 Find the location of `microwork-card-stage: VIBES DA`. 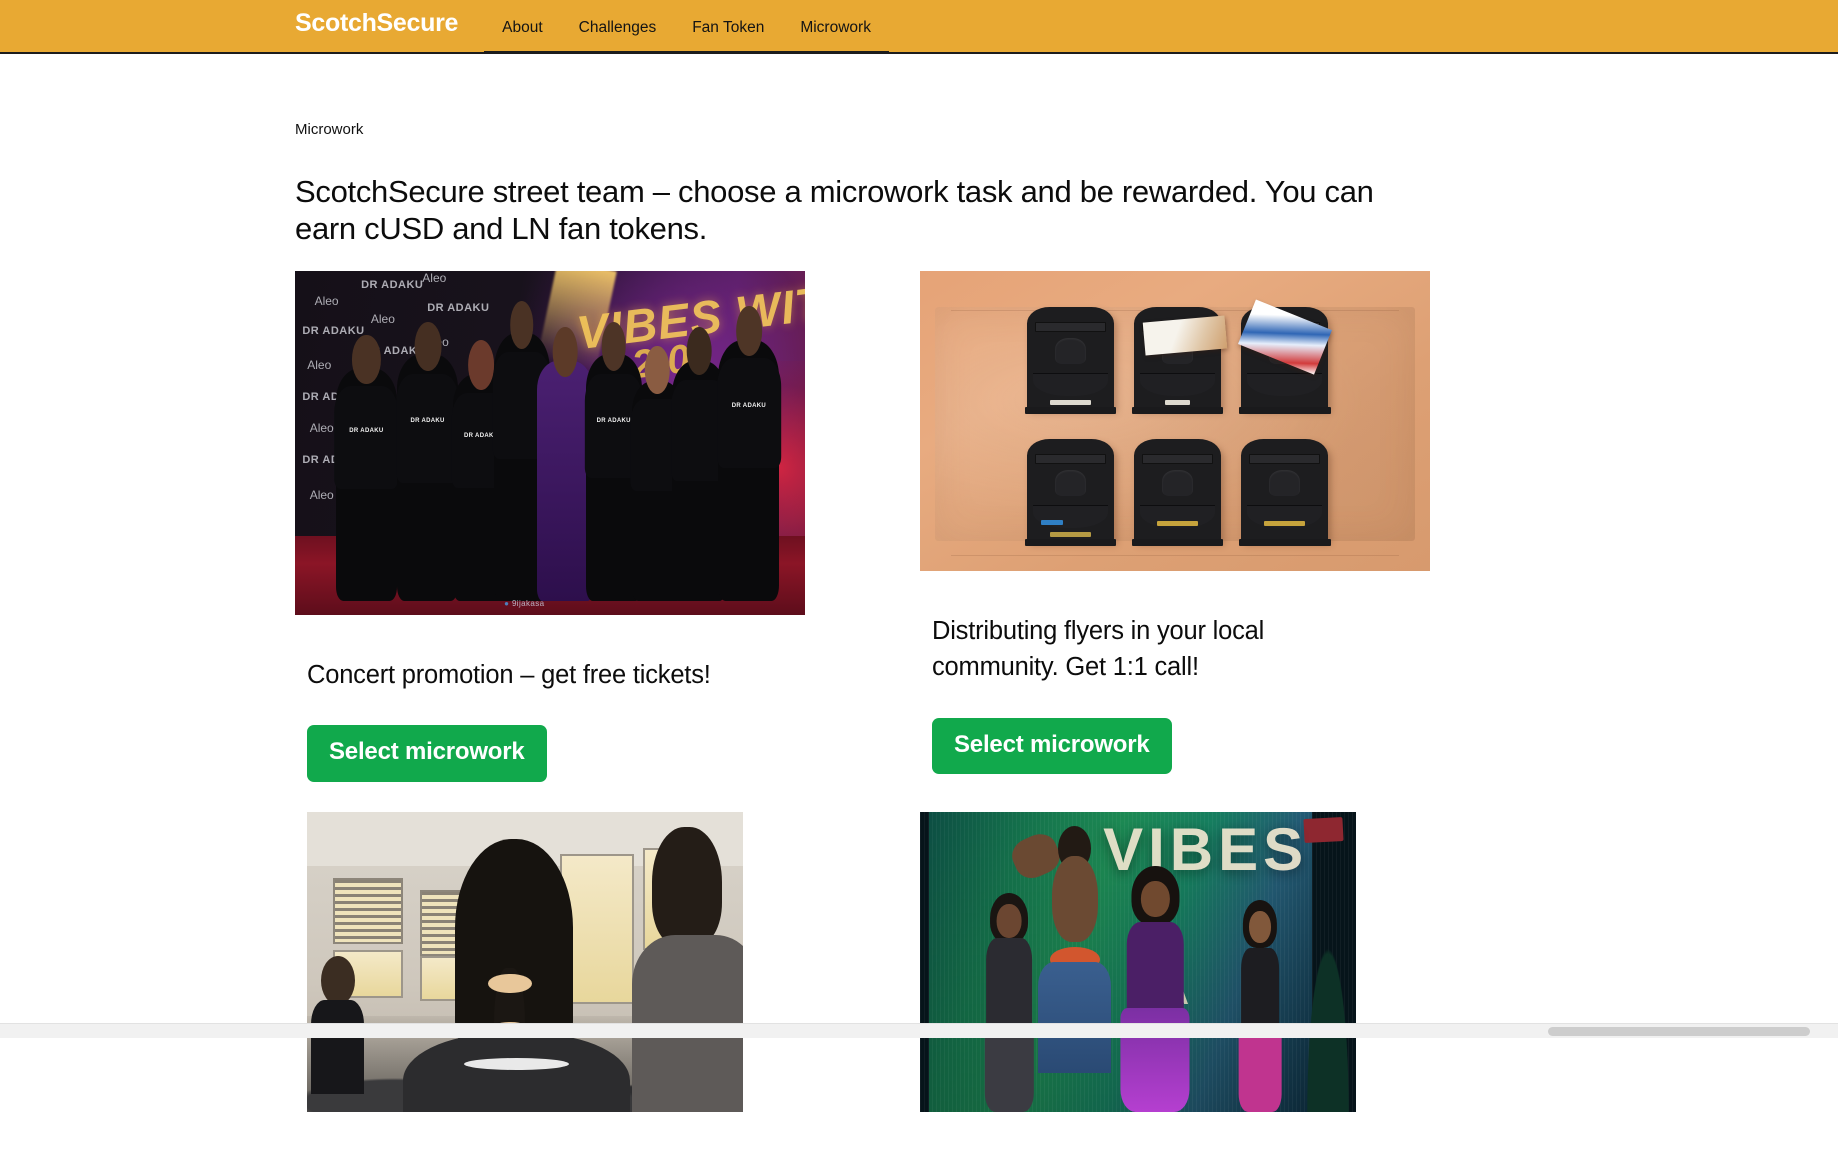

microwork-card-stage: VIBES DA is located at coordinates (1175, 982).